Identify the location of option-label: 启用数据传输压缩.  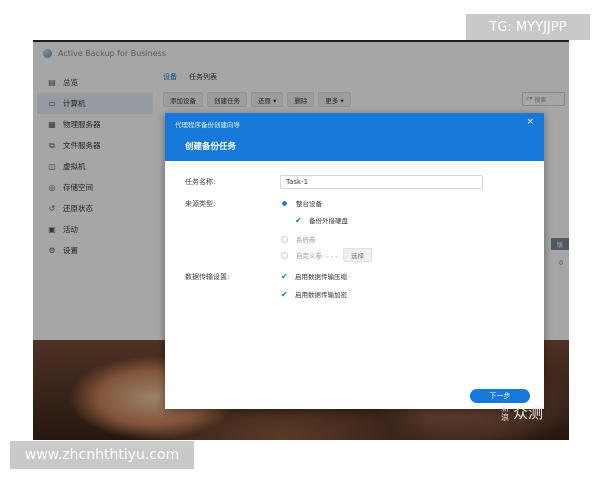
(321, 277).